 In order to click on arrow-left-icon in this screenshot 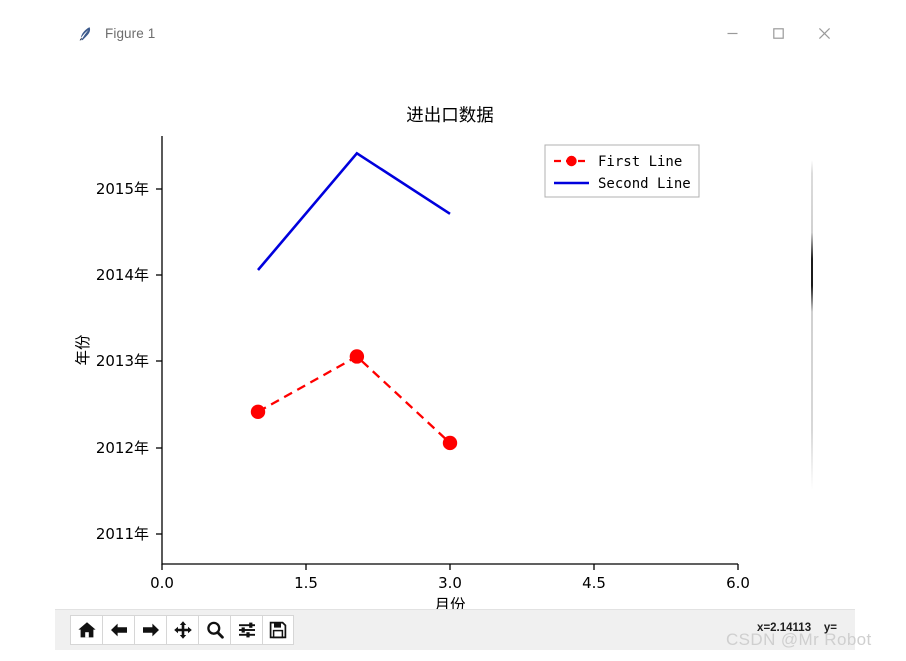, I will do `click(118, 630)`.